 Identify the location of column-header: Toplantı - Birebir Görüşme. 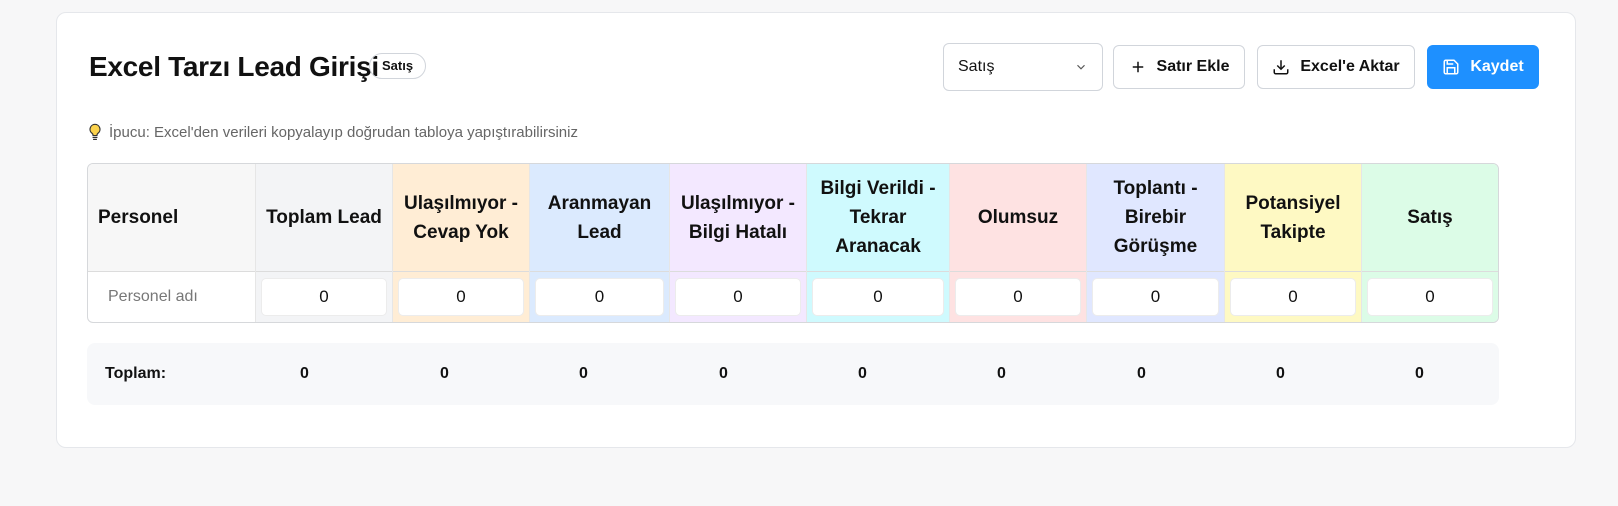
(1155, 218).